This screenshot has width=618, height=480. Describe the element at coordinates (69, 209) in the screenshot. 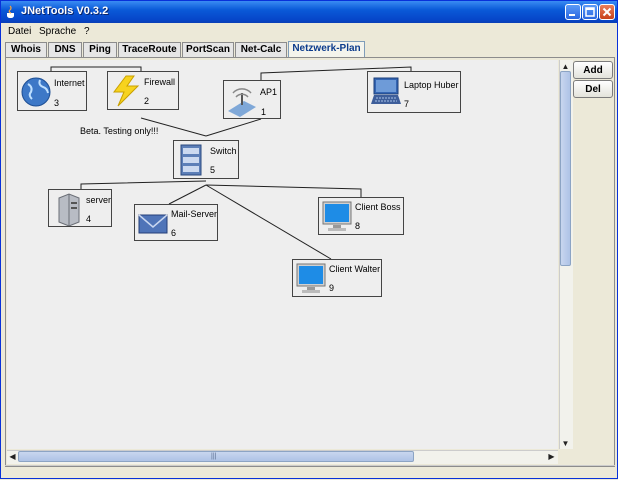

I see `server-icon` at that location.